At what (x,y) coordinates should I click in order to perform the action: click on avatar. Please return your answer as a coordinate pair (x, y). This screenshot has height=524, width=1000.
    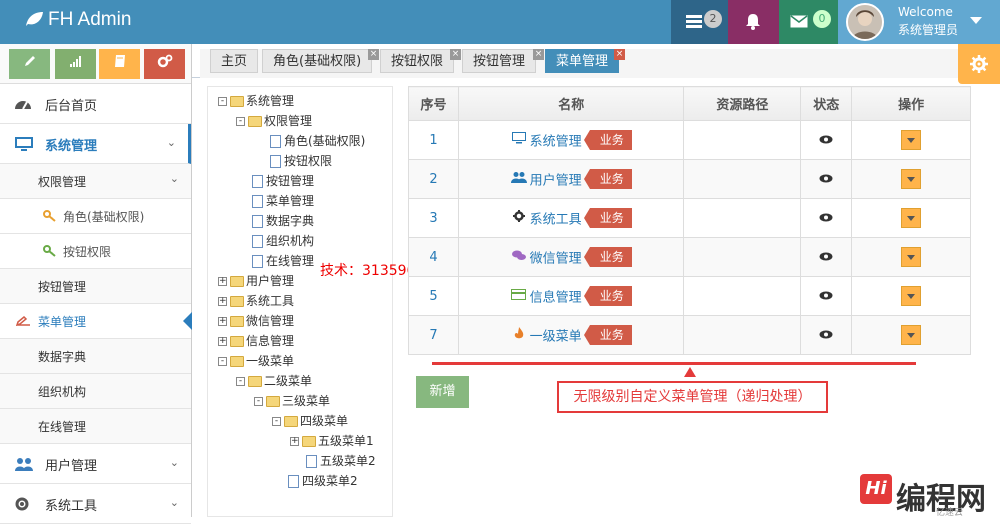
    Looking at the image, I should click on (865, 22).